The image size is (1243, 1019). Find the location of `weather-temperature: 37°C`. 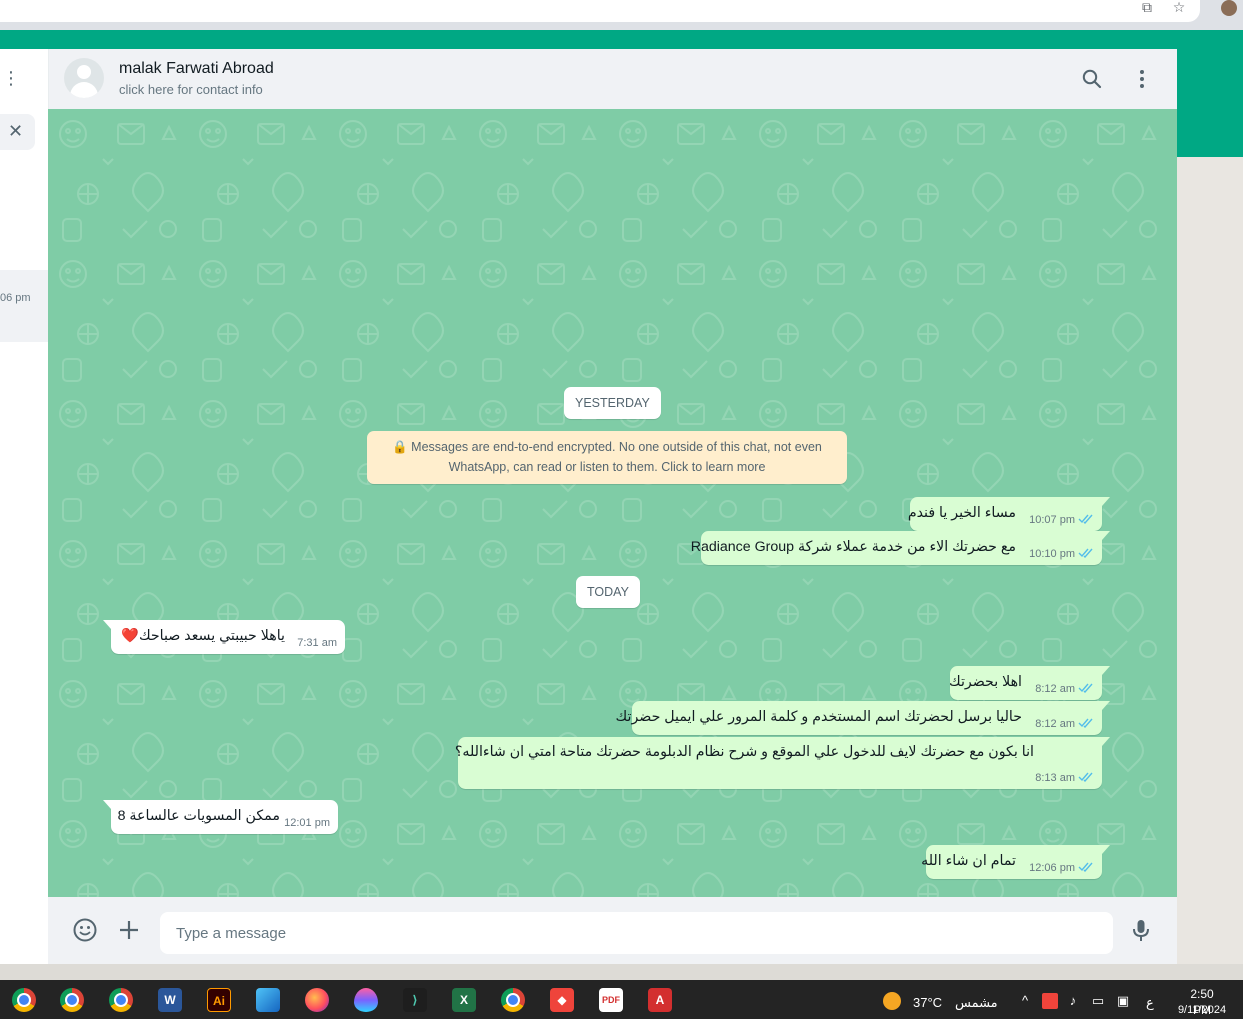

weather-temperature: 37°C is located at coordinates (927, 1003).